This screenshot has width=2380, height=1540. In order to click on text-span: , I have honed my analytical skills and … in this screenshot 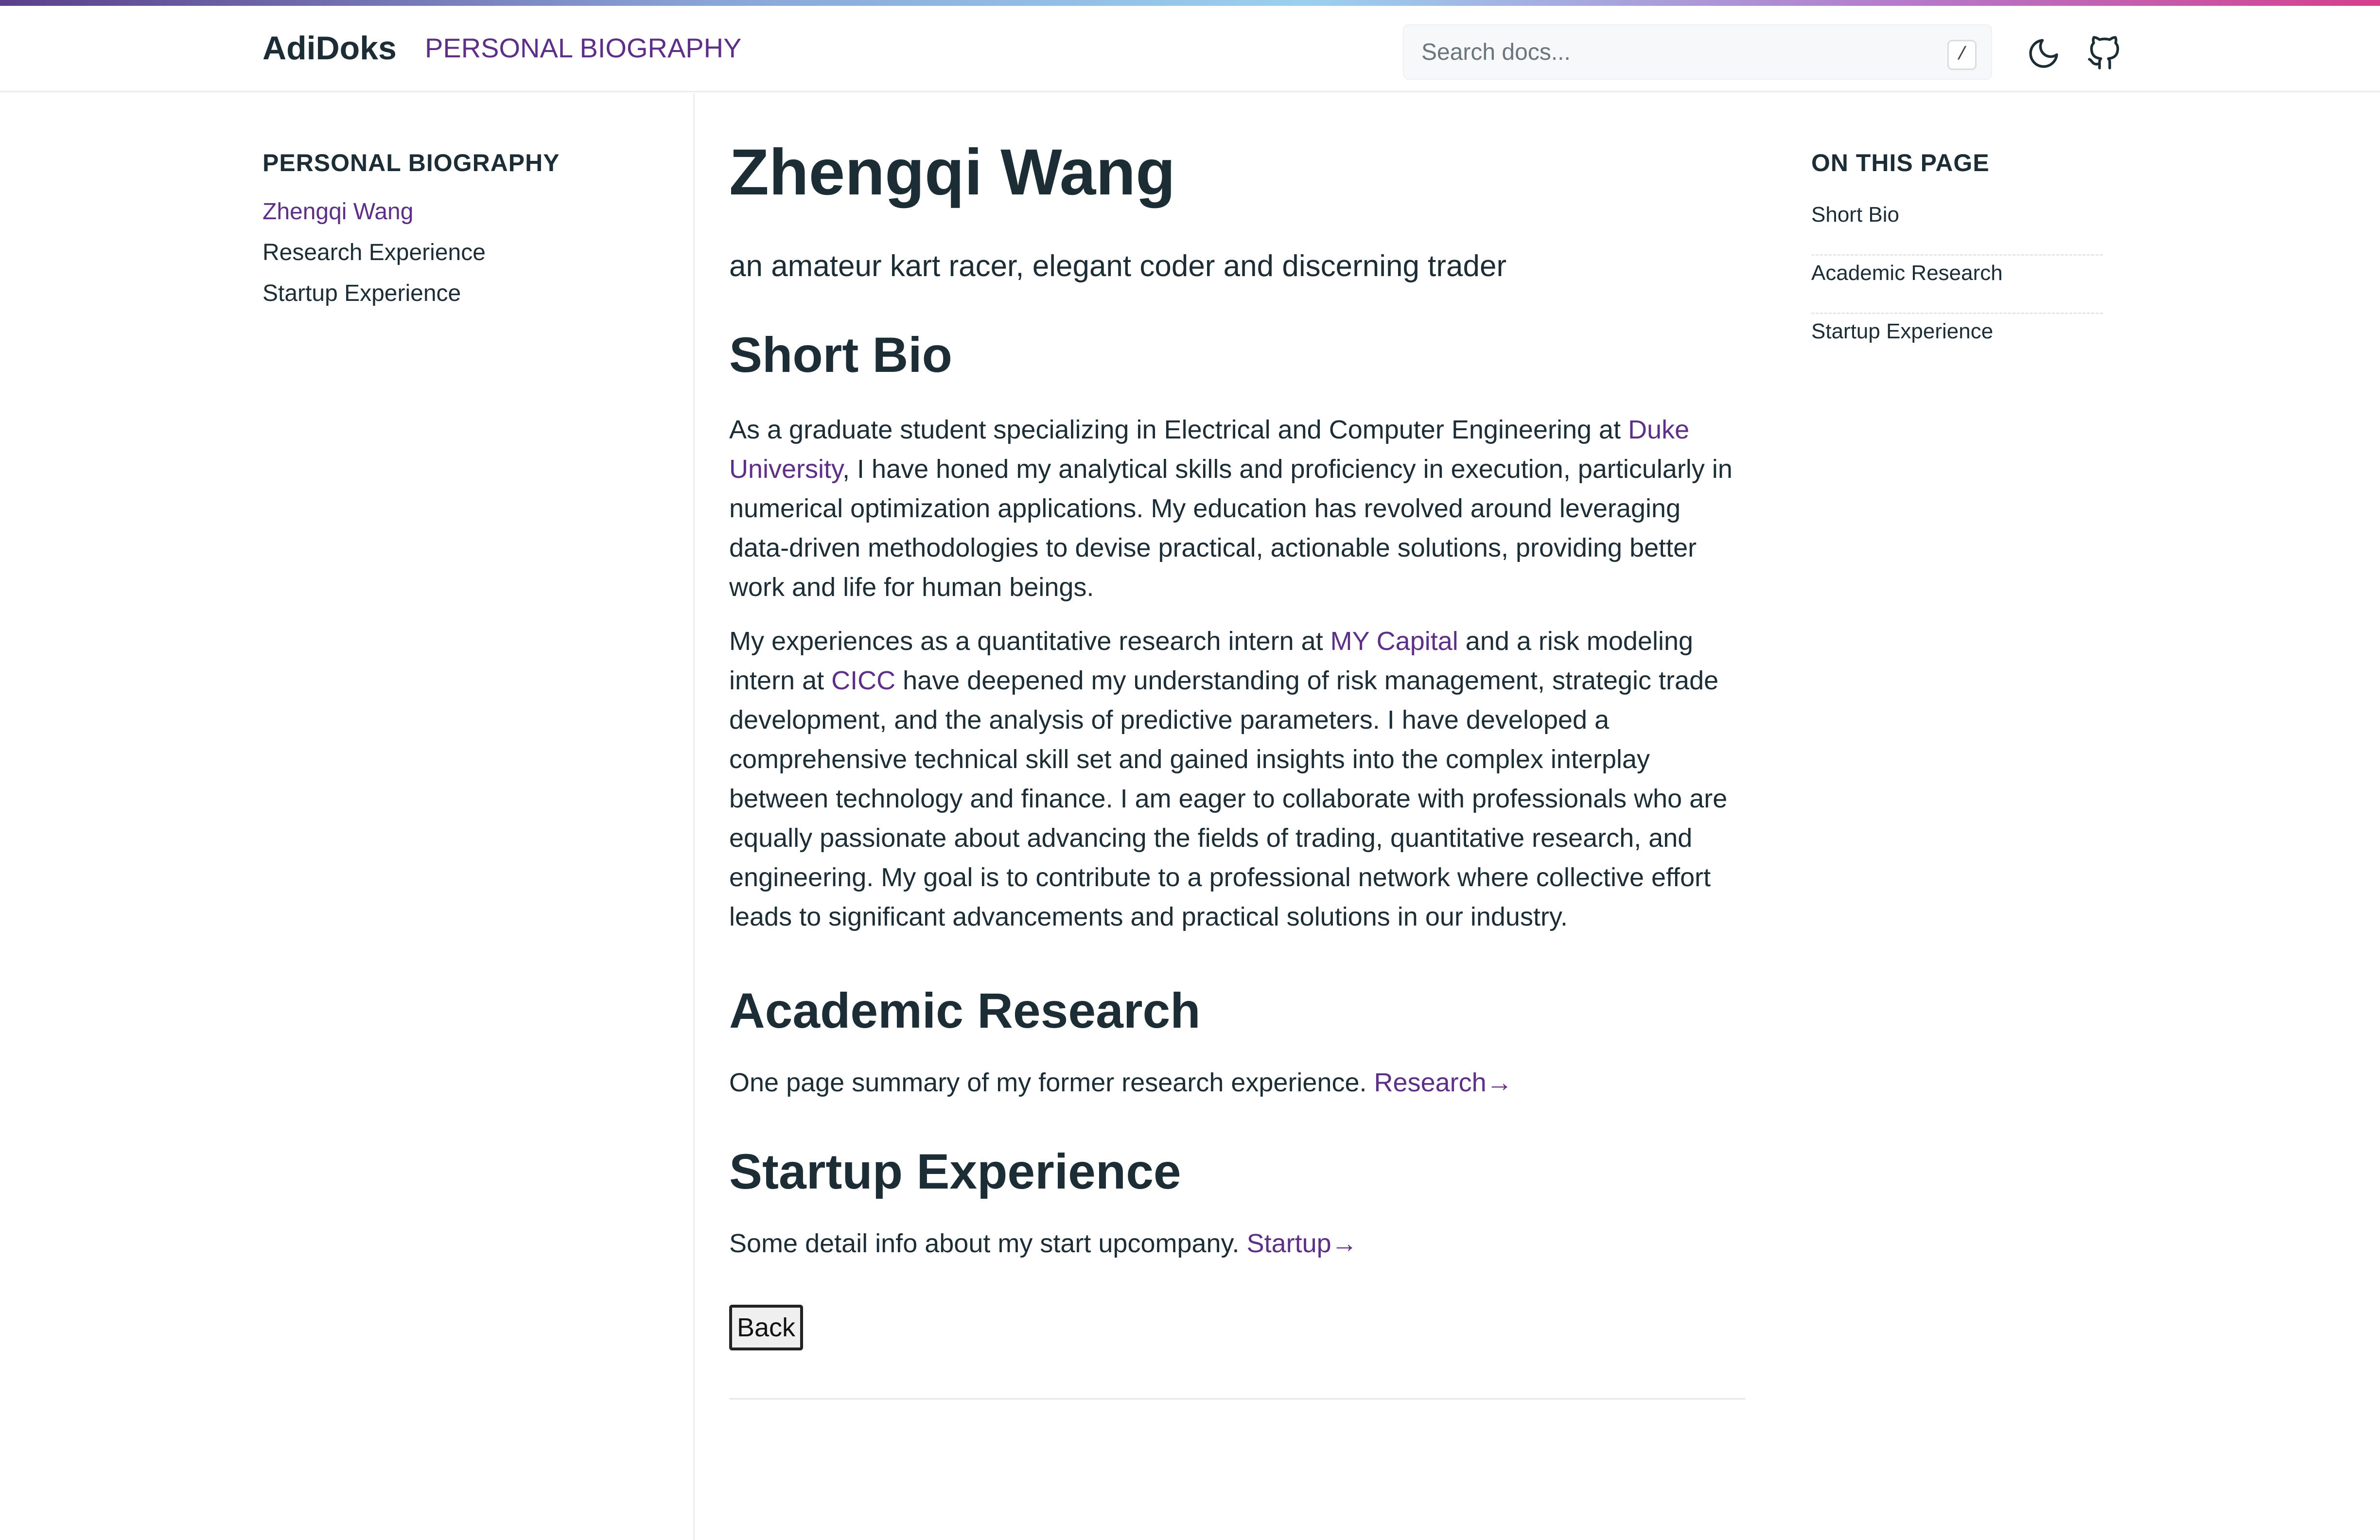, I will do `click(1230, 528)`.